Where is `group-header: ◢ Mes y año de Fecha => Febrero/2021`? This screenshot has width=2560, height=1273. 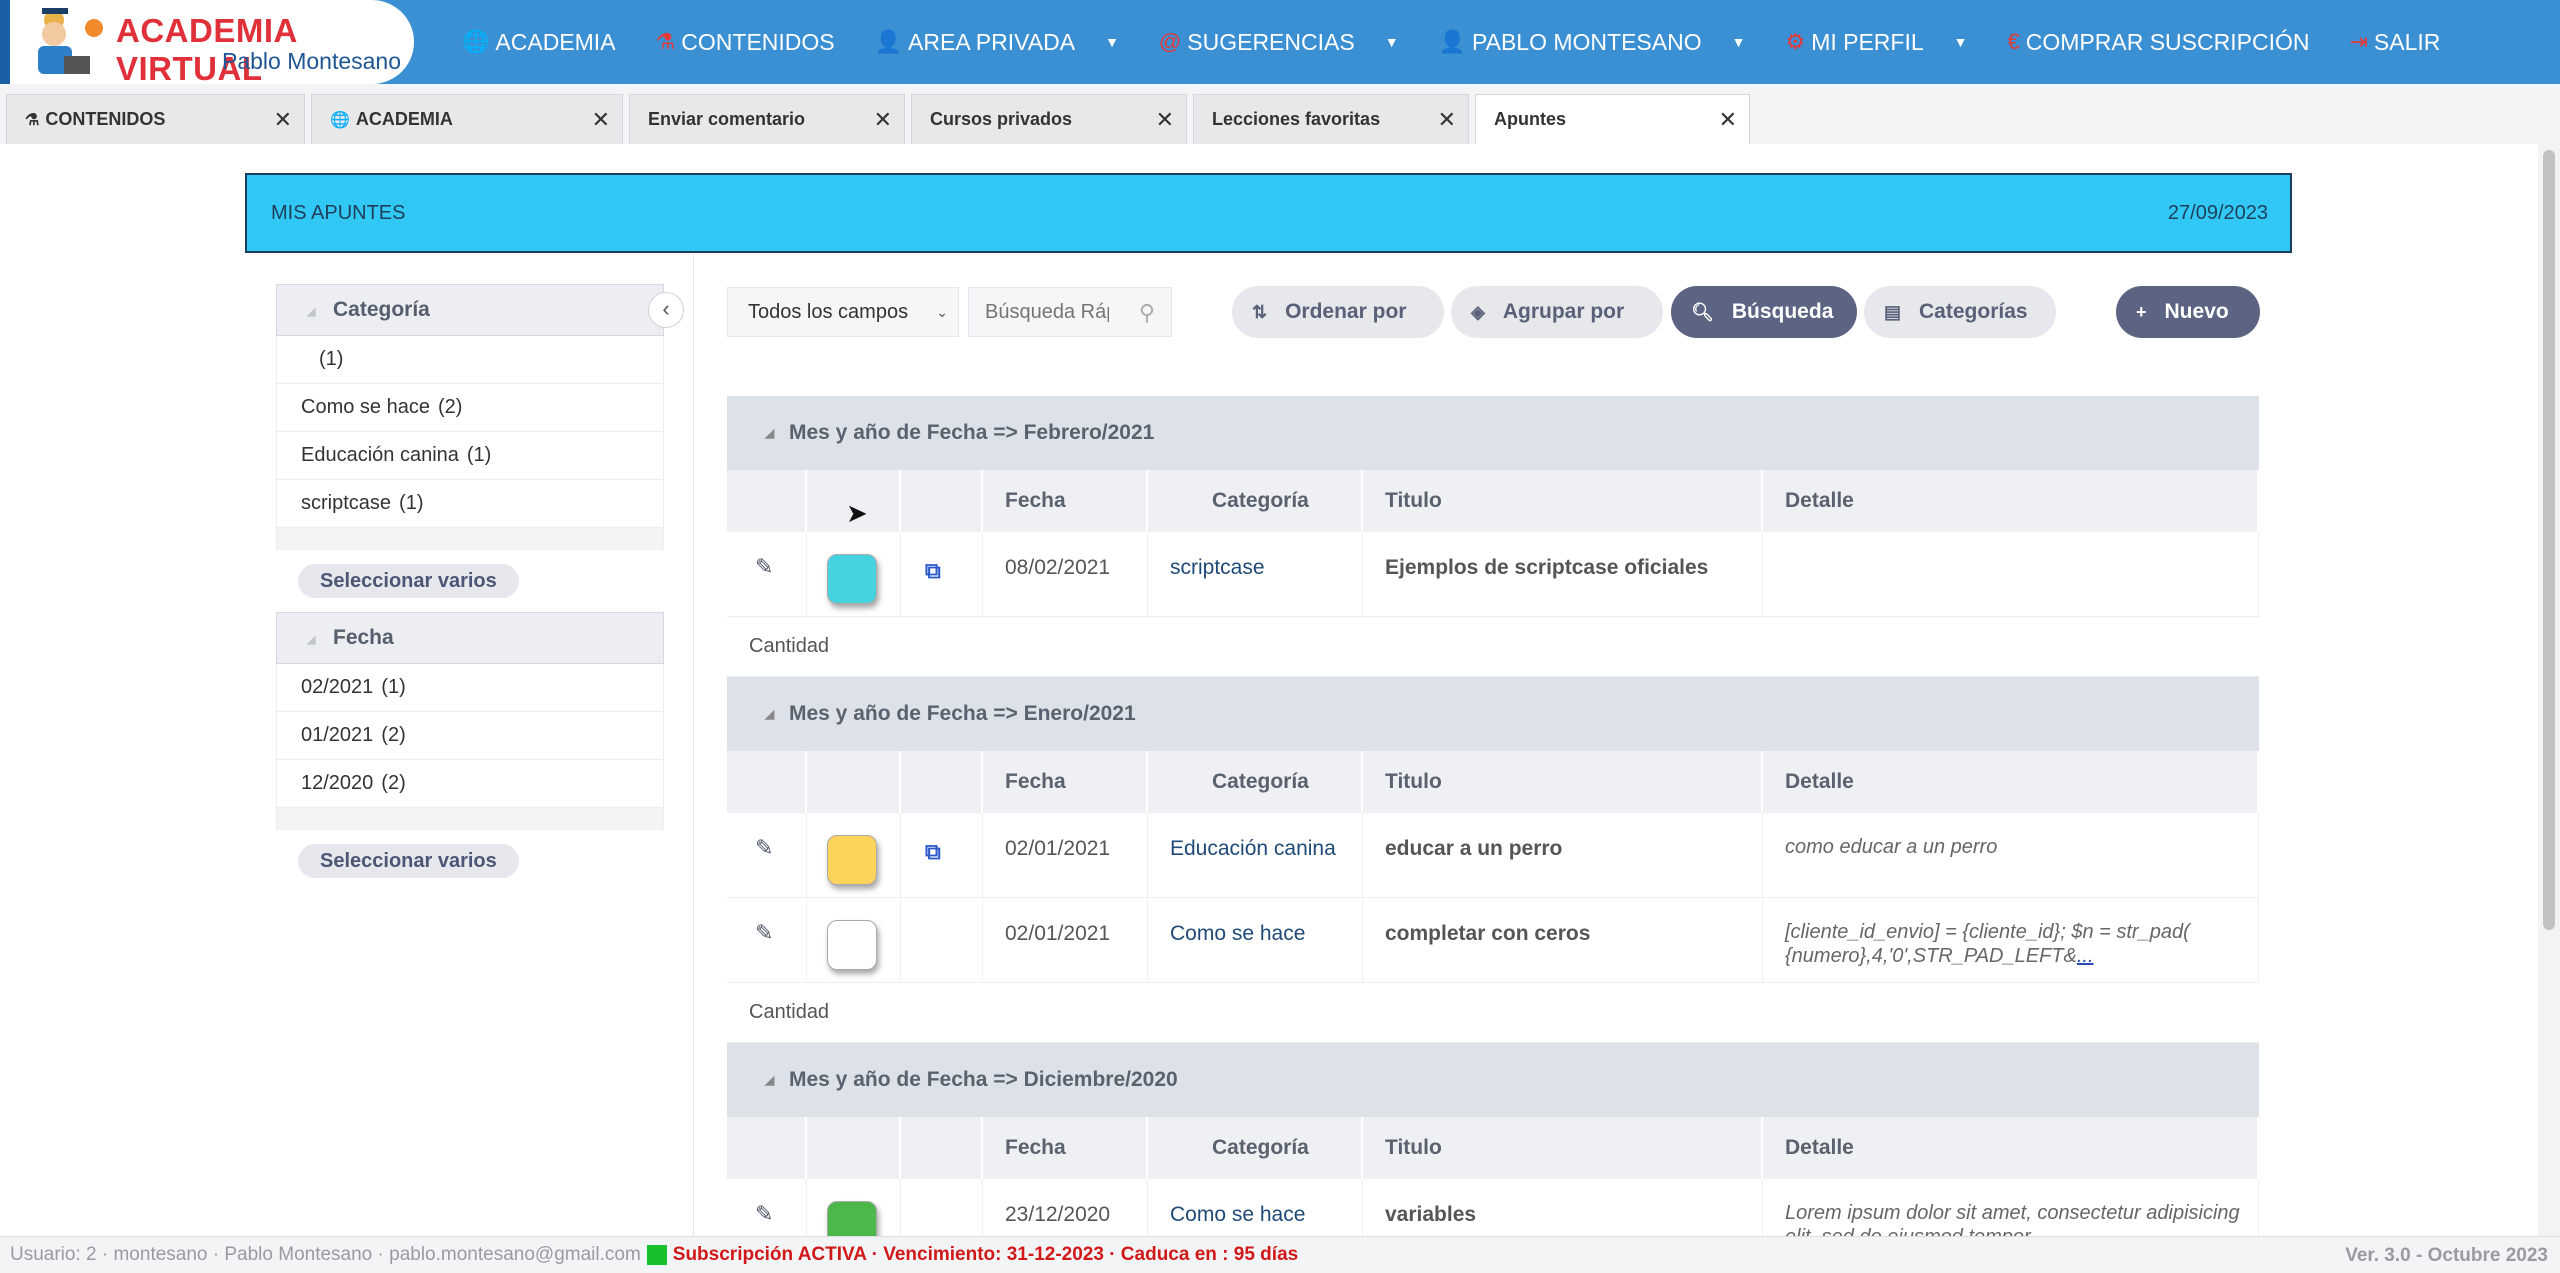
group-header: ◢ Mes y año de Fecha => Febrero/2021 is located at coordinates (1493, 433).